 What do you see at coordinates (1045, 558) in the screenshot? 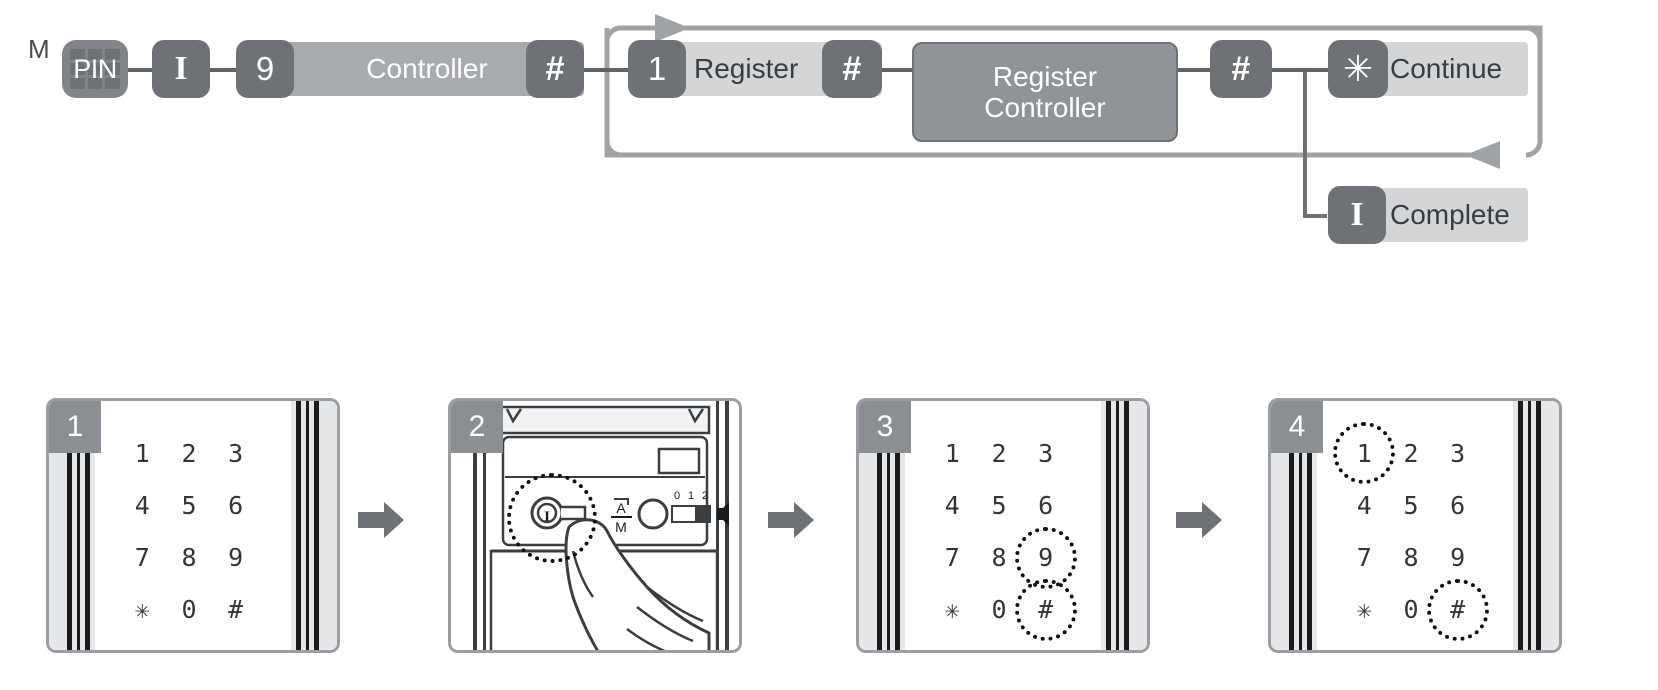
I see `keypad-key-highlighted: 9` at bounding box center [1045, 558].